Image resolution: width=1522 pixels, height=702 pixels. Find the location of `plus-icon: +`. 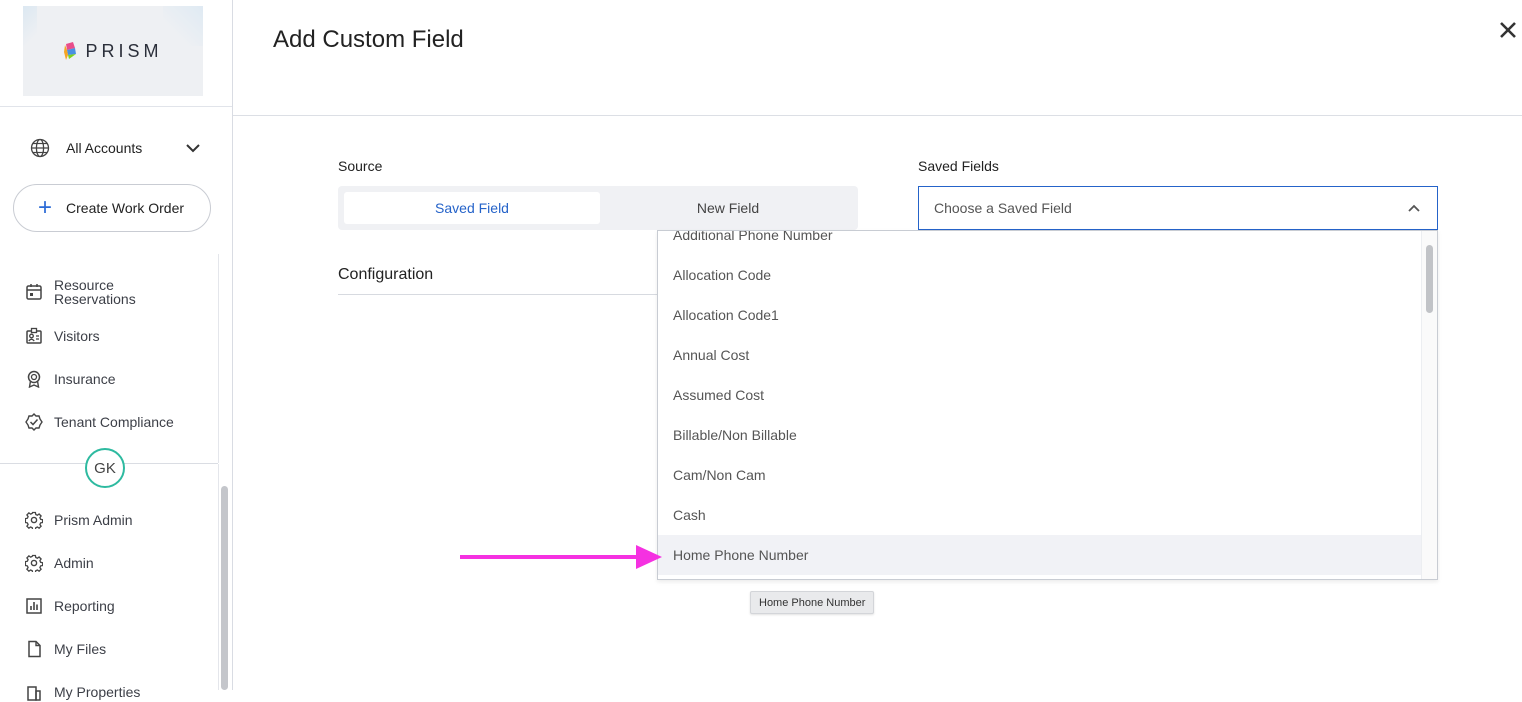

plus-icon: + is located at coordinates (45, 207).